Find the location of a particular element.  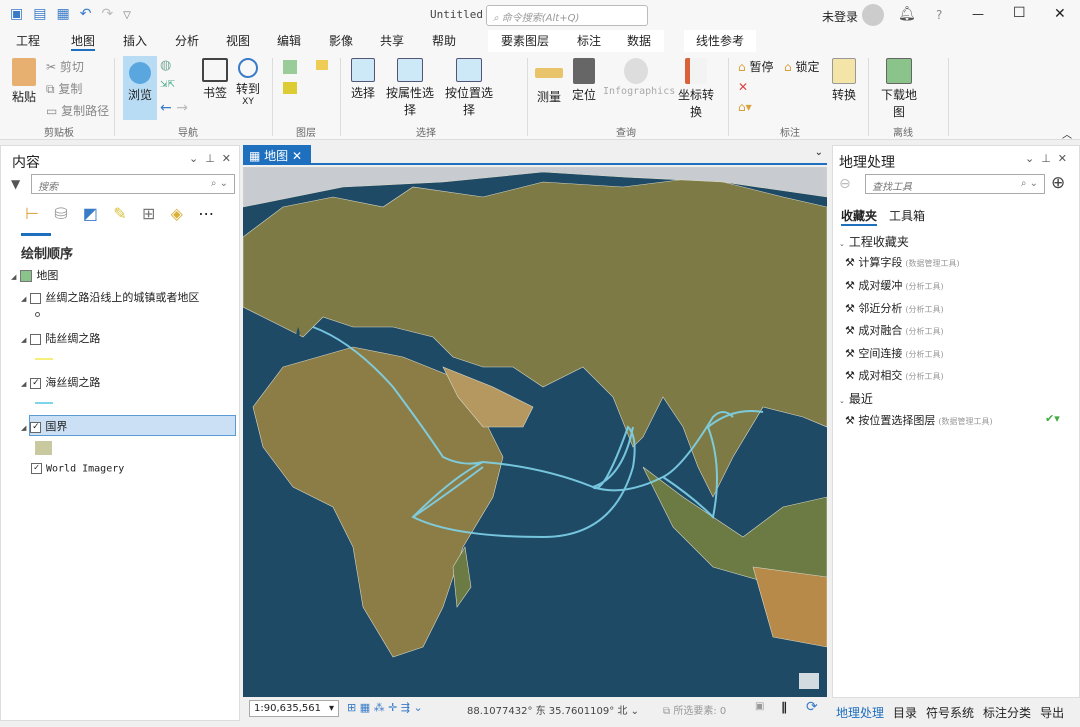

undo-icon: ↶ is located at coordinates (86, 14).